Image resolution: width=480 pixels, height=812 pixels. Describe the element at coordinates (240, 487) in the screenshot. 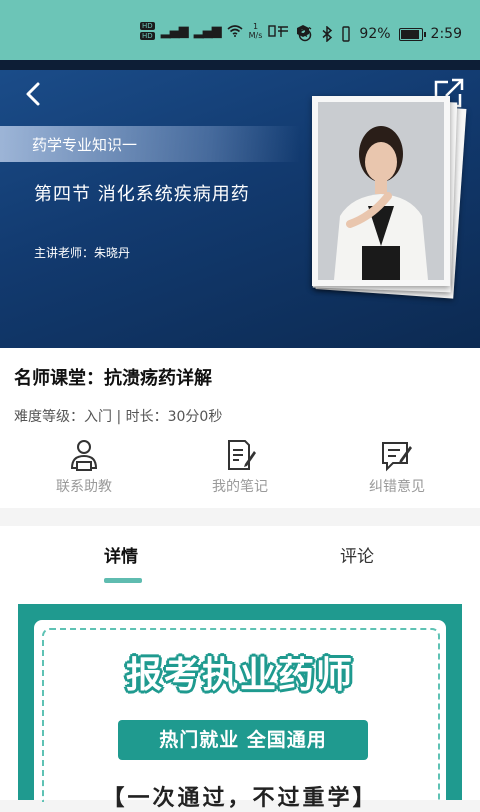

I see `my-notes-label: 我的笔记` at that location.